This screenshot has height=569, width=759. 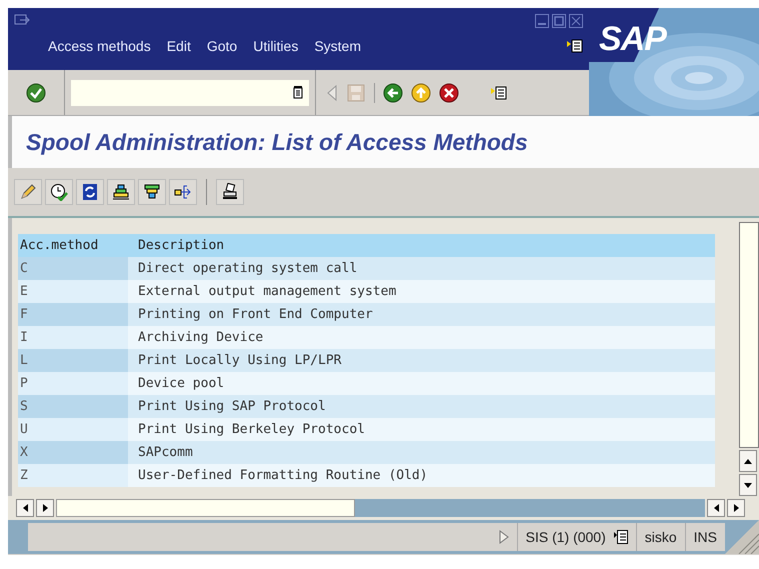 What do you see at coordinates (660, 537) in the screenshot?
I see `user-name: sisko` at bounding box center [660, 537].